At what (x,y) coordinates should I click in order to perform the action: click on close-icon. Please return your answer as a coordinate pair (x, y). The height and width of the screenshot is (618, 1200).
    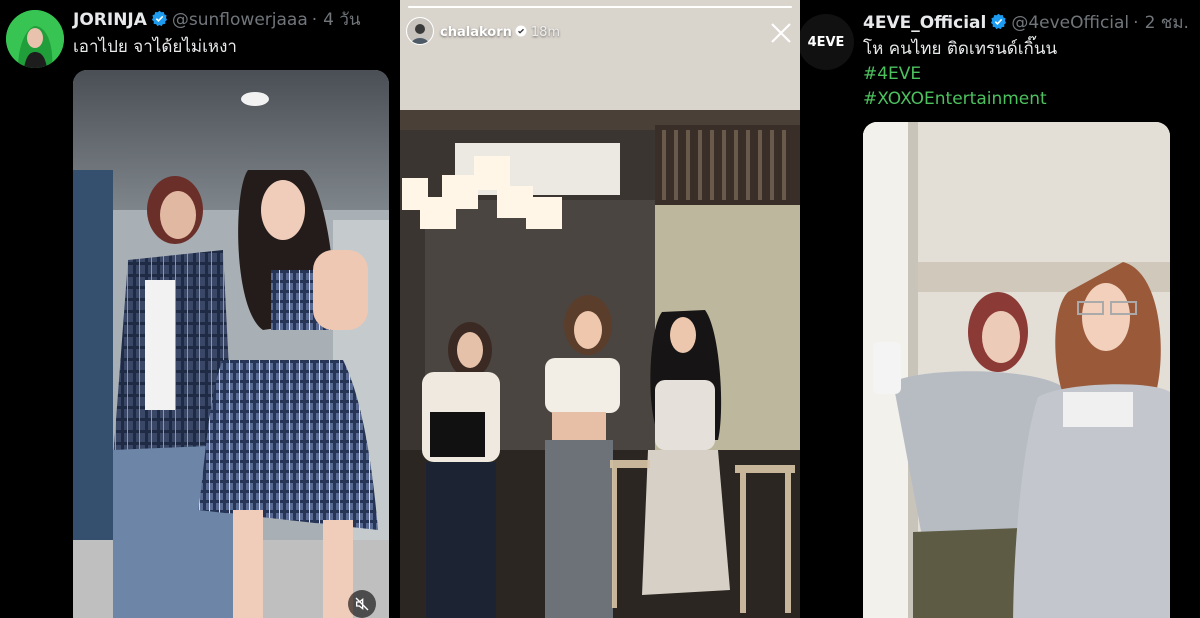
    Looking at the image, I should click on (781, 33).